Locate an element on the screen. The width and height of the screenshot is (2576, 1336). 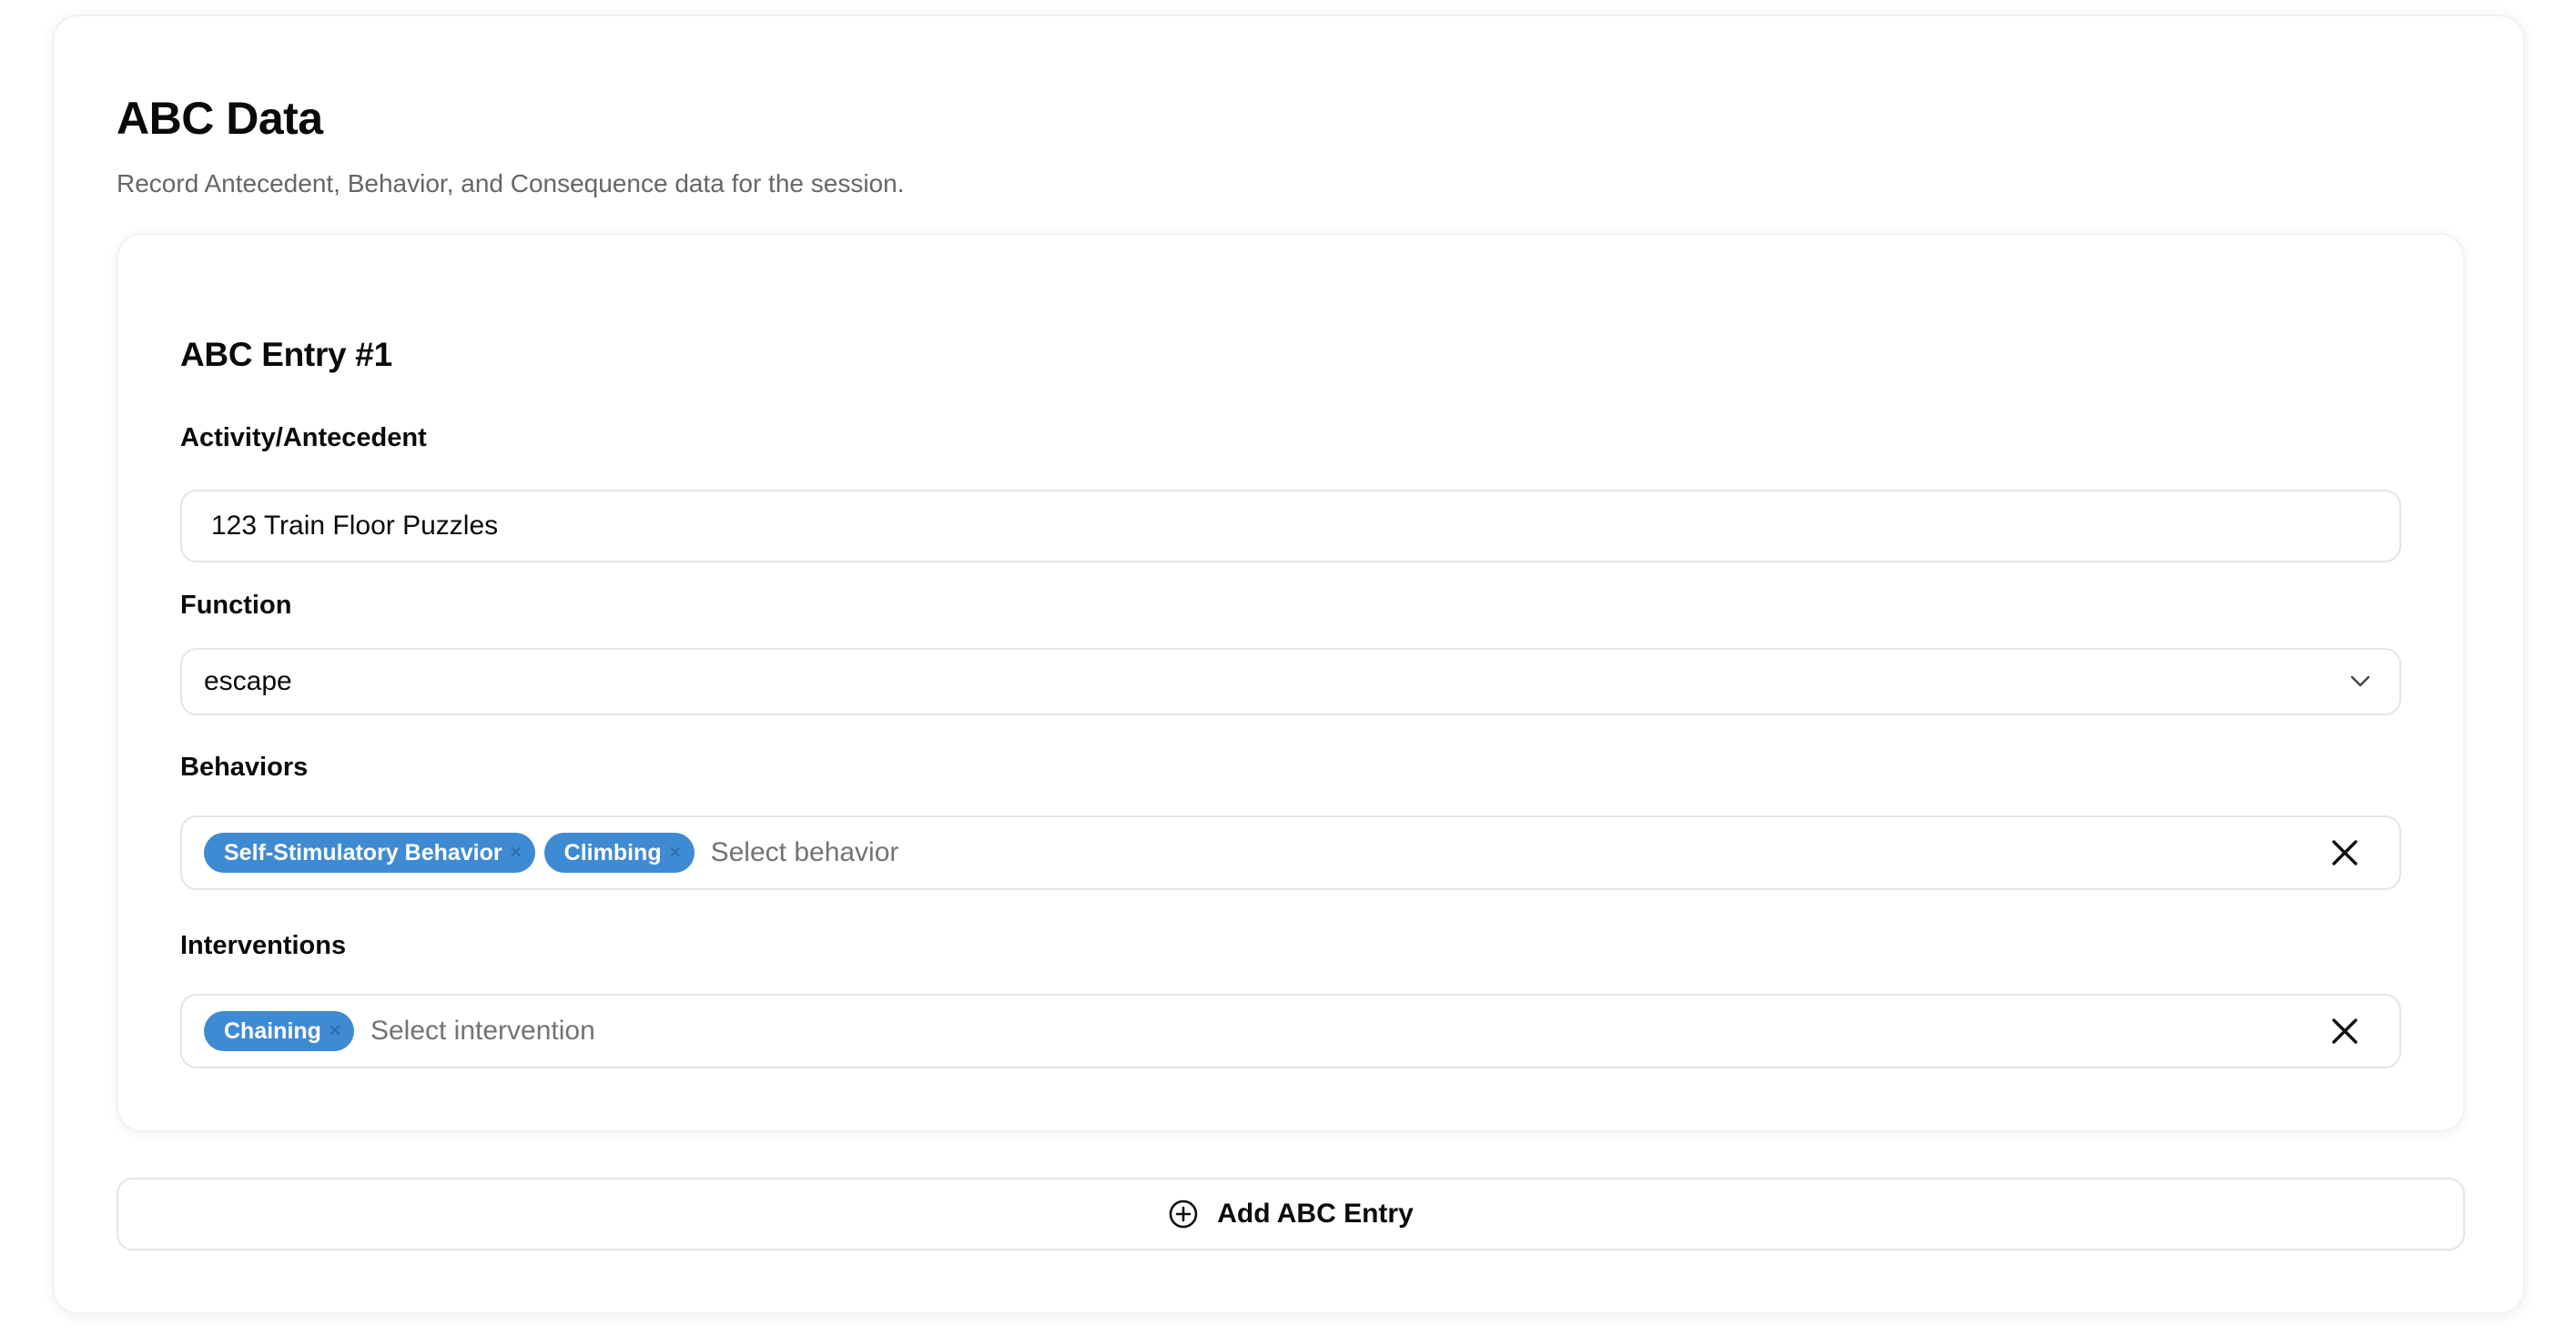
behaviors-label: Behaviors is located at coordinates (244, 767).